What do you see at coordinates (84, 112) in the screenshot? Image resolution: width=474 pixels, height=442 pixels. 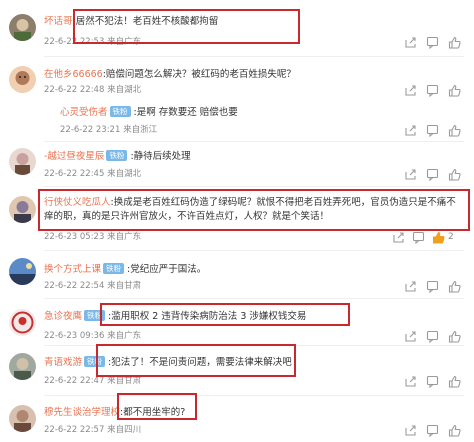 I see `reply-username: 心灵受伤者` at bounding box center [84, 112].